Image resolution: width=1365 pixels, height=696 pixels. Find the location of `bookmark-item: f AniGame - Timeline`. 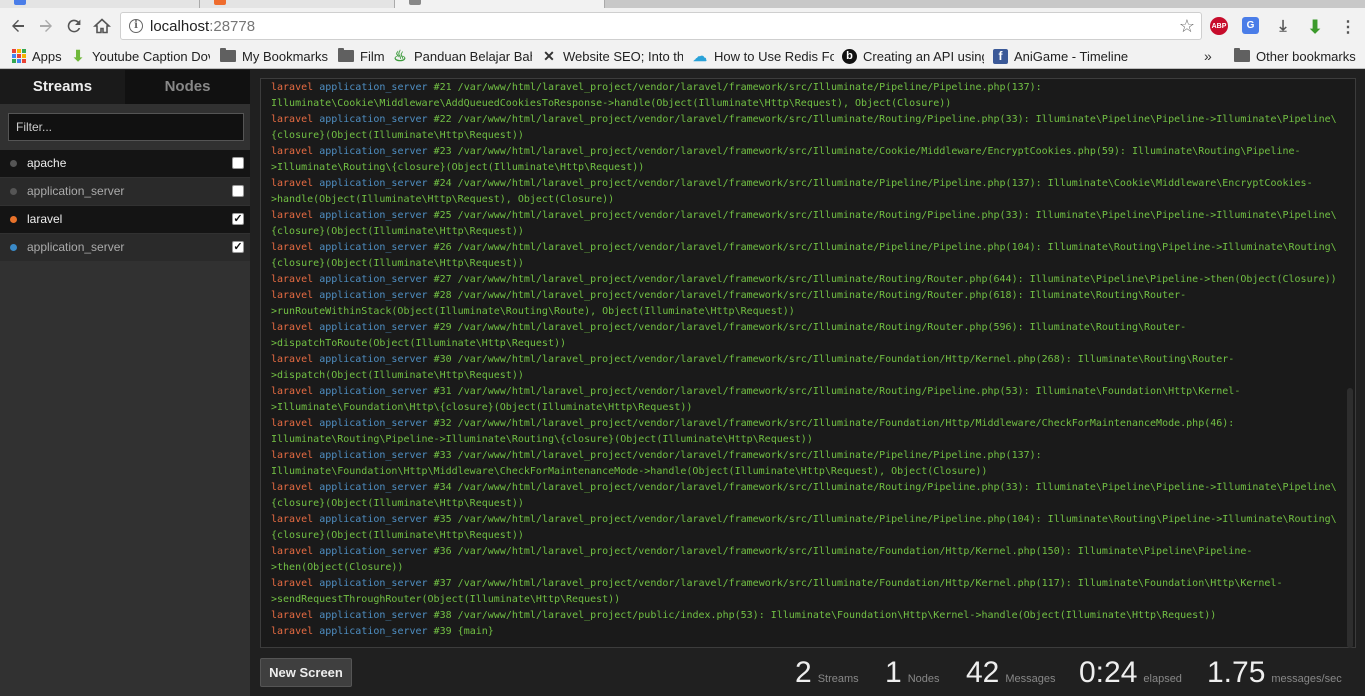

bookmark-item: f AniGame - Timeline is located at coordinates (1063, 56).